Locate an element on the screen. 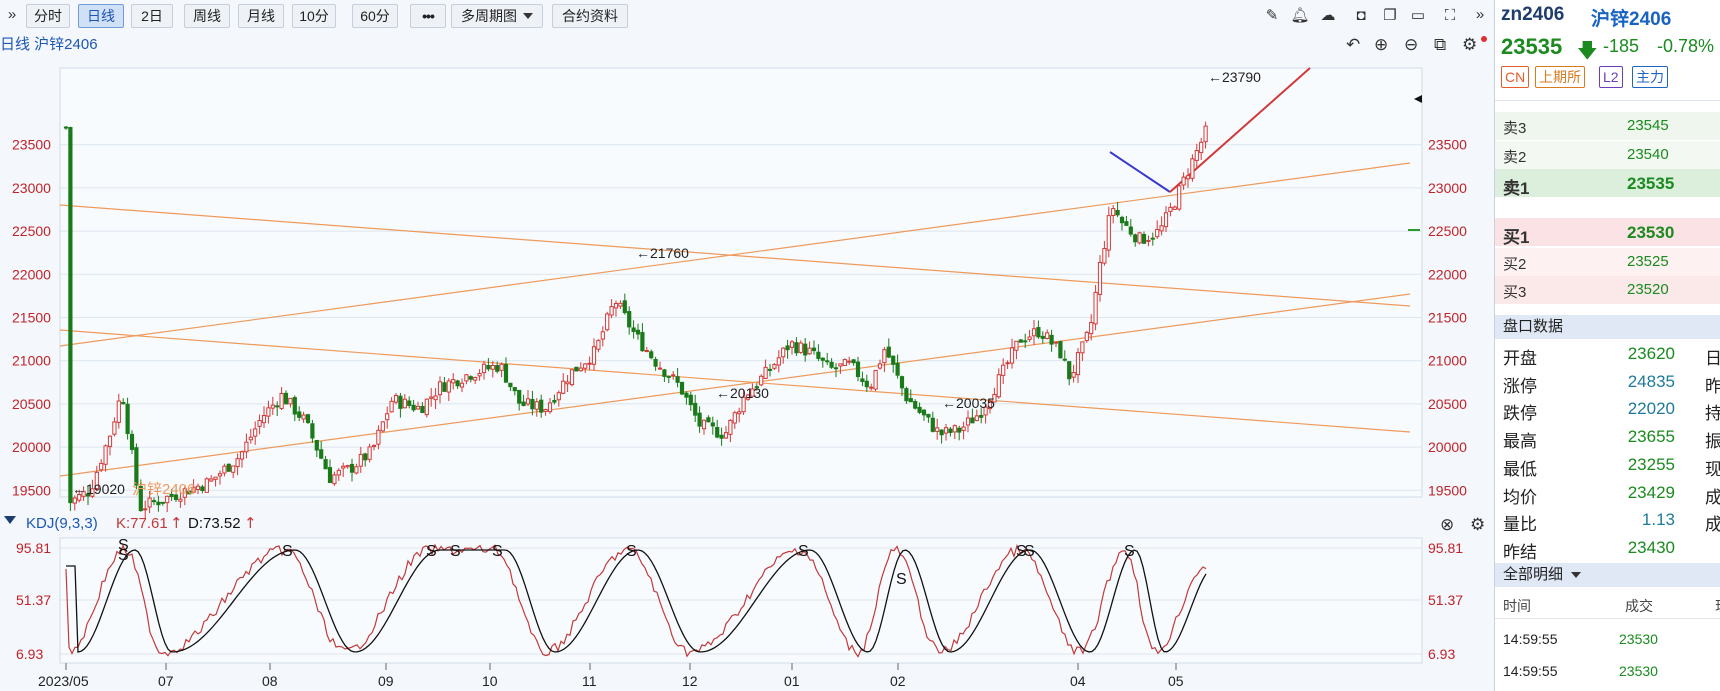  x-tick-label: 09 is located at coordinates (386, 681).